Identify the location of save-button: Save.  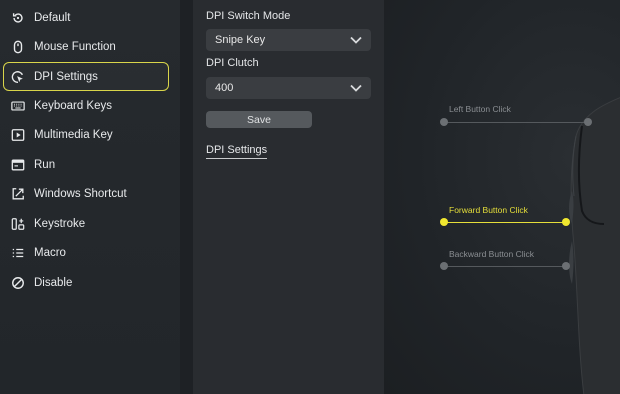
(259, 119).